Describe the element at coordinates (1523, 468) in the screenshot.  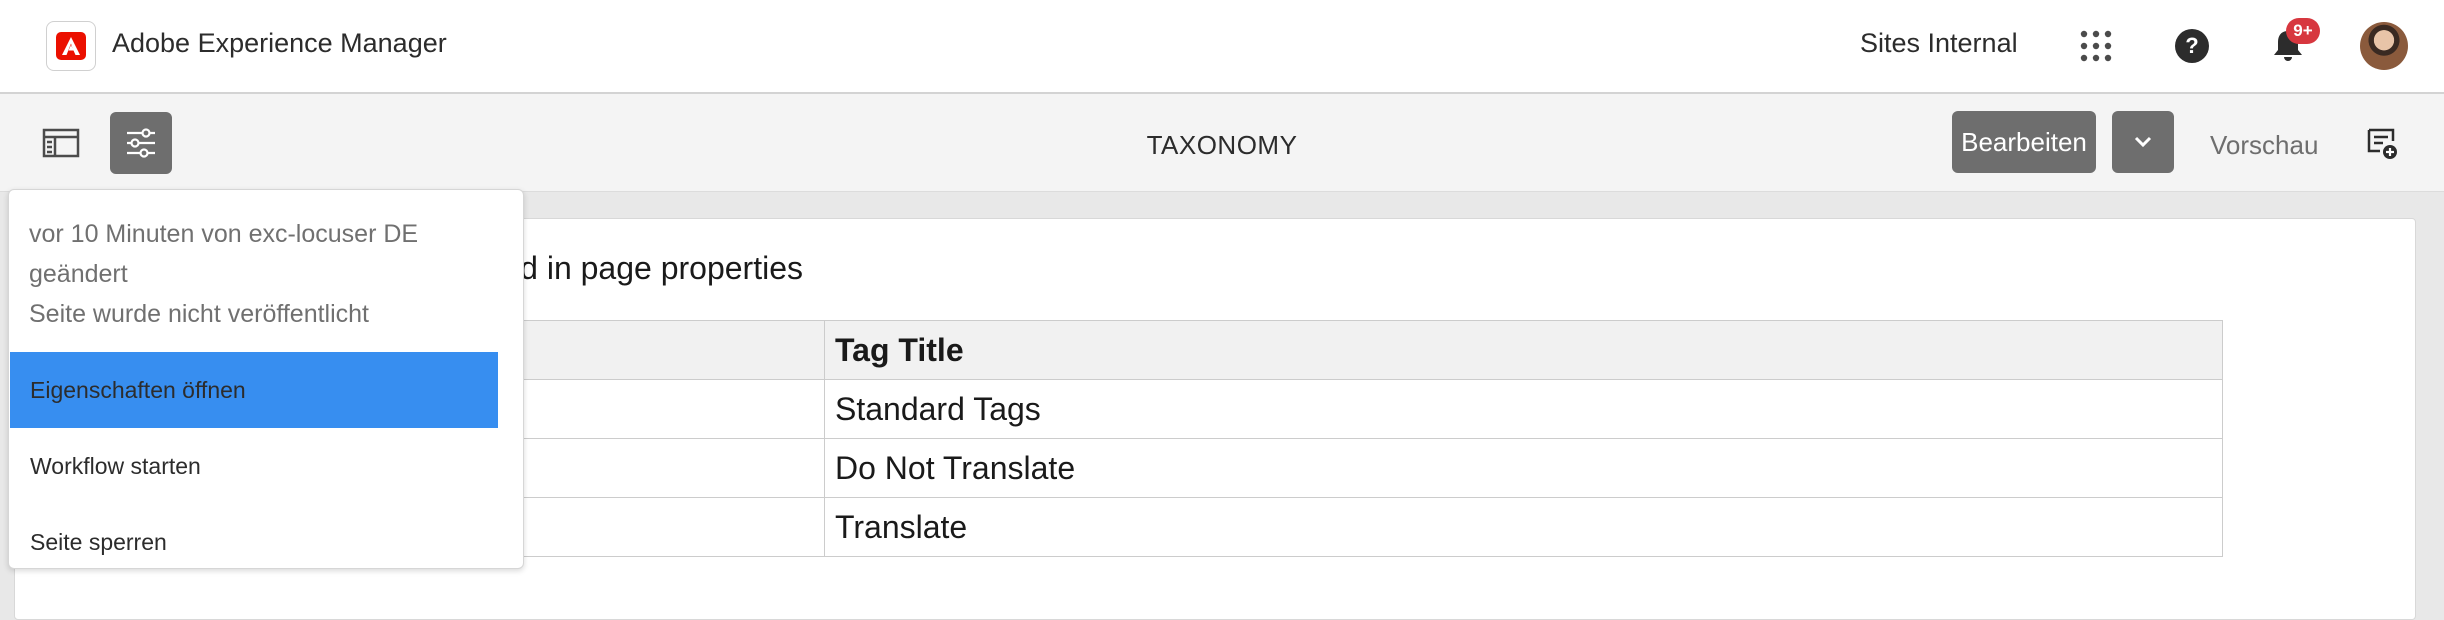
I see `table-cell: Do Not Translate` at that location.